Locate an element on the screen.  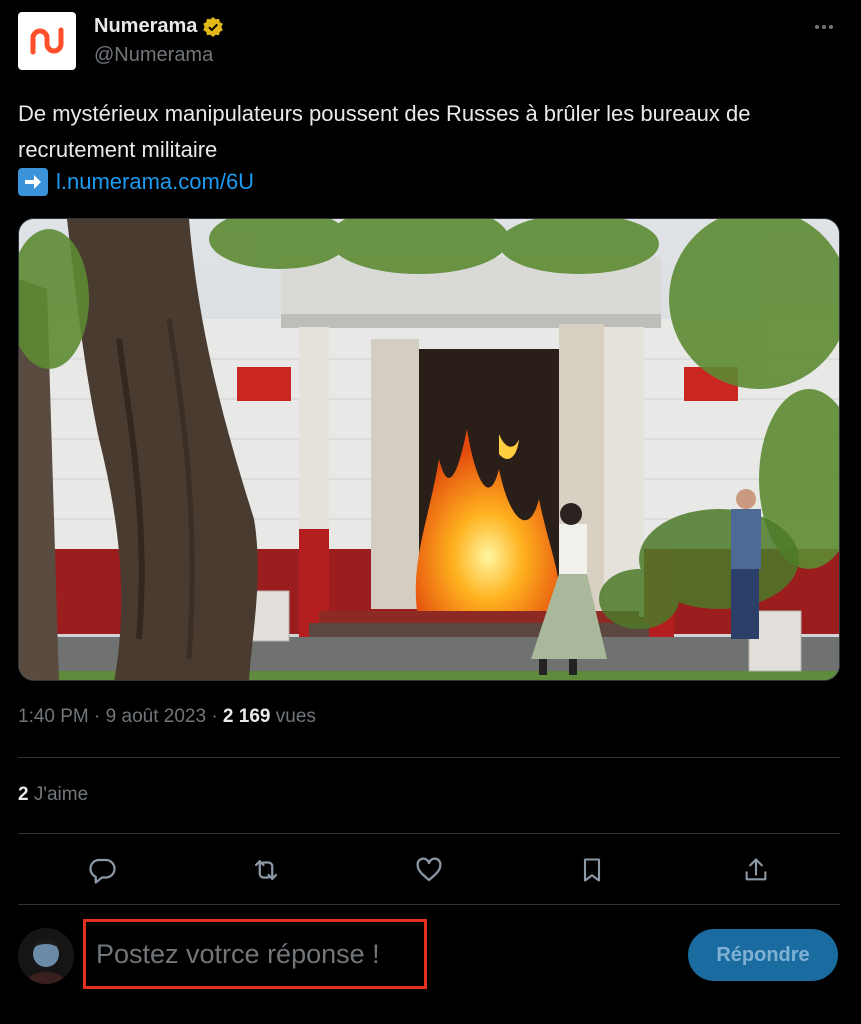
likes-label: J'aime is located at coordinates (61, 794).